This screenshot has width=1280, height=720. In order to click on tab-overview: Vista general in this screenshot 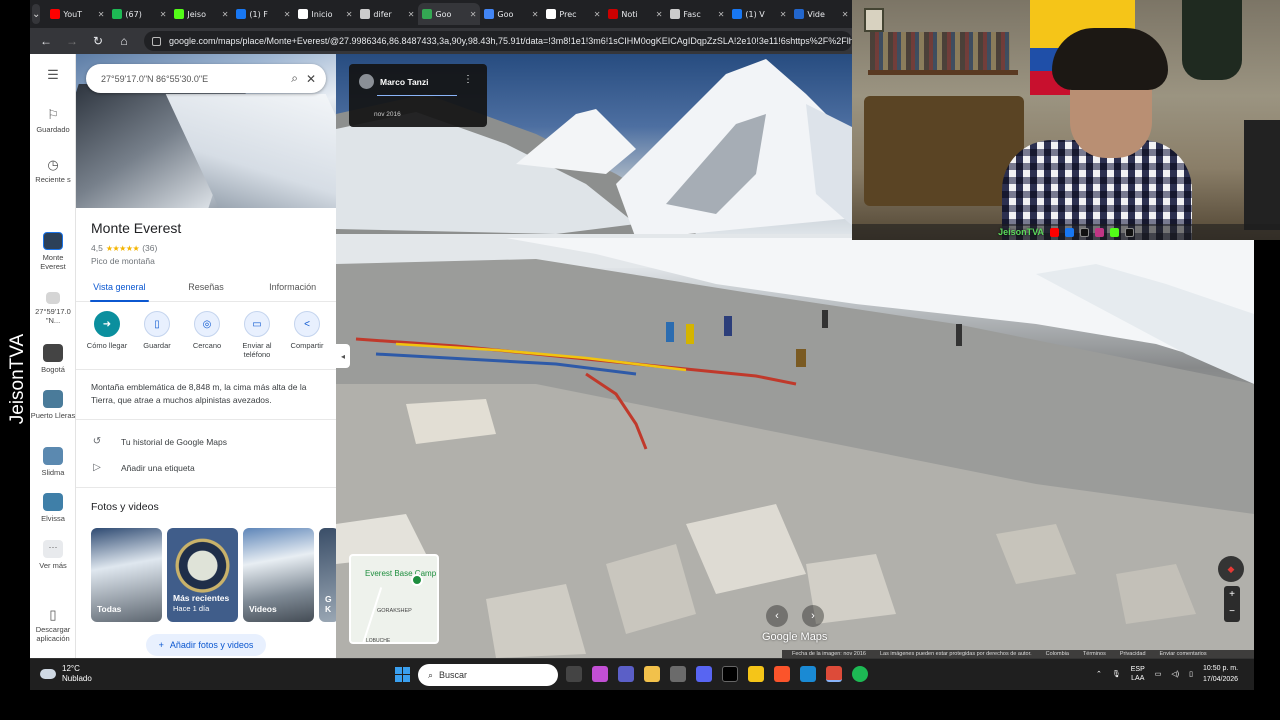, I will do `click(119, 289)`.